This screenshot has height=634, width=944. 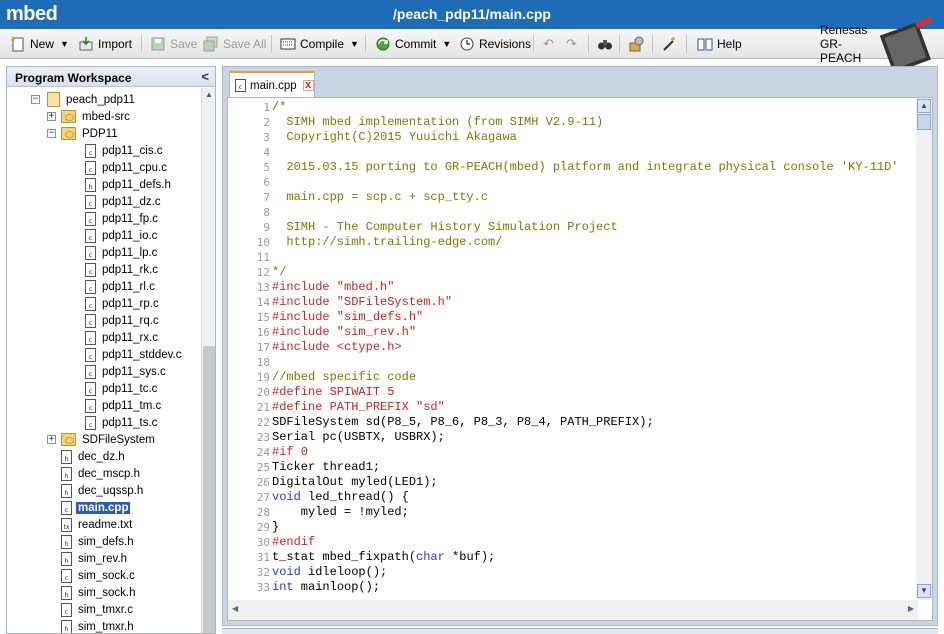 What do you see at coordinates (571, 44) in the screenshot?
I see `redo-button: ↷` at bounding box center [571, 44].